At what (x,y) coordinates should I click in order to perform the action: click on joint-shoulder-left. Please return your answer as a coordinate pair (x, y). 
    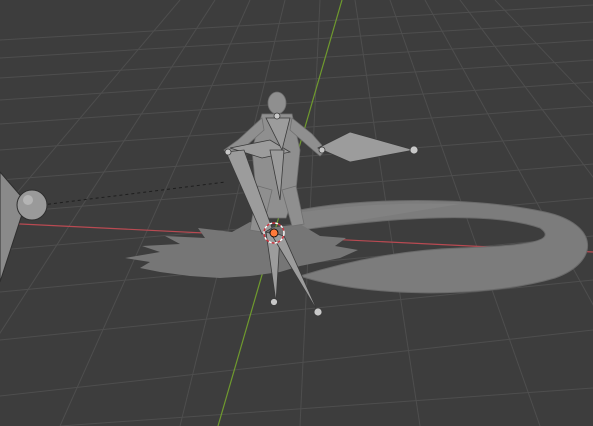
    Looking at the image, I should click on (228, 152).